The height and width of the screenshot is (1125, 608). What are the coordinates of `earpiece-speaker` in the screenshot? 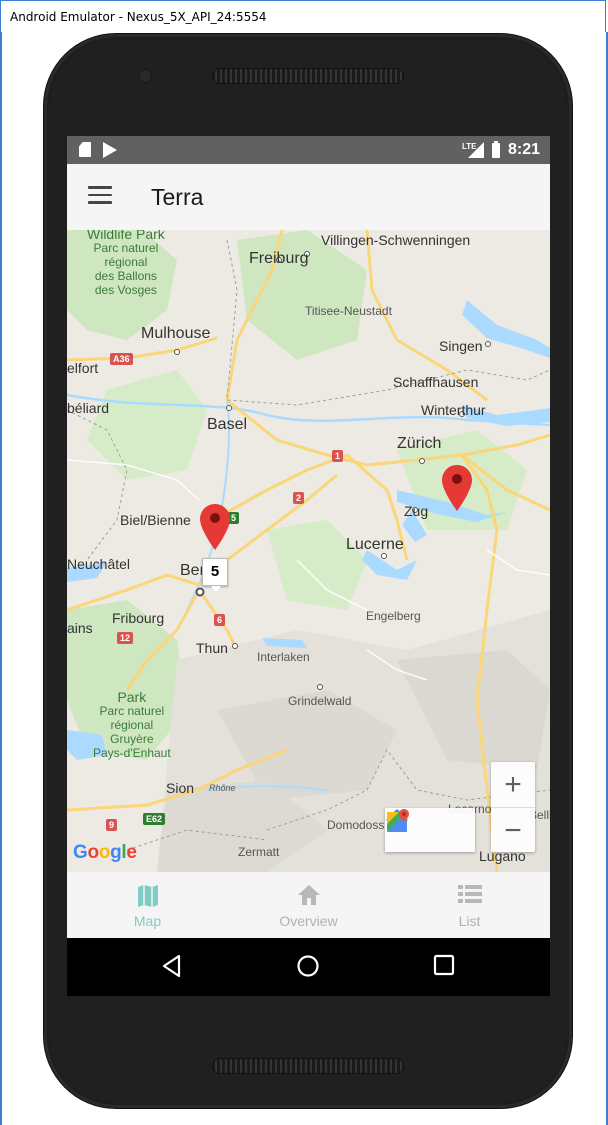 It's located at (308, 76).